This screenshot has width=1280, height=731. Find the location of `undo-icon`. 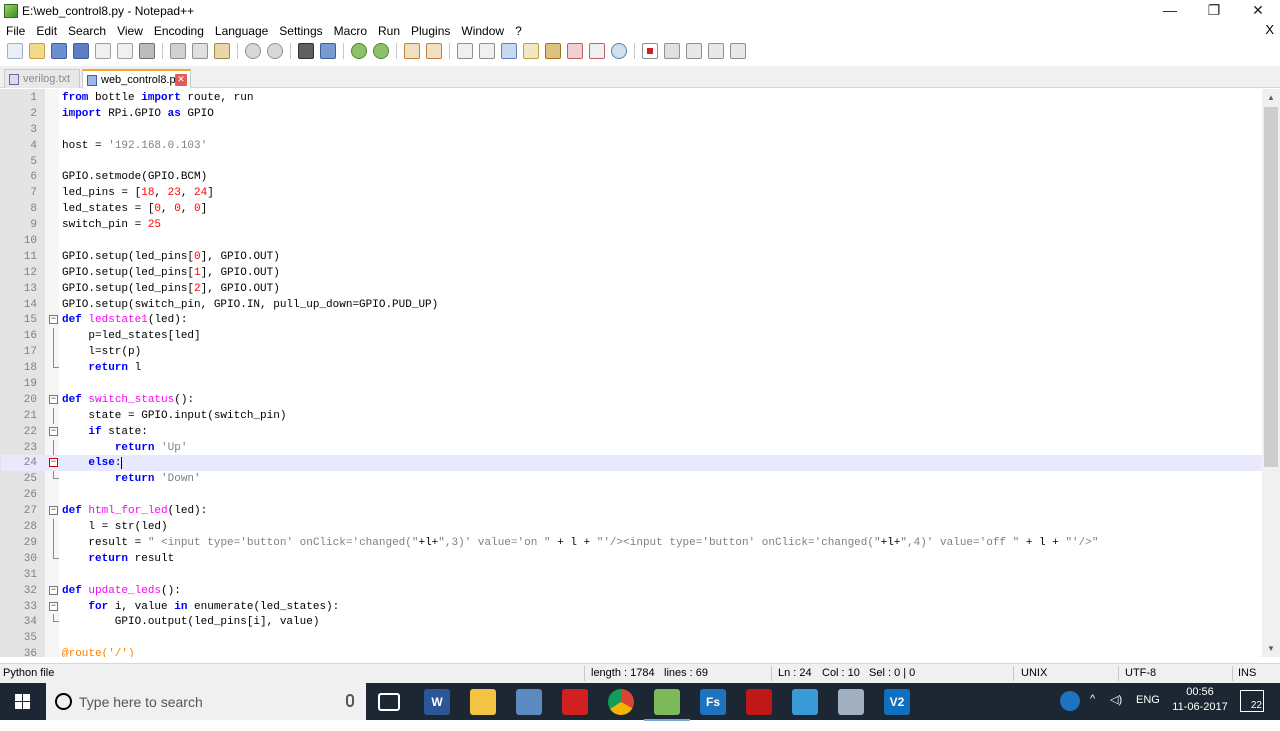

undo-icon is located at coordinates (253, 51).